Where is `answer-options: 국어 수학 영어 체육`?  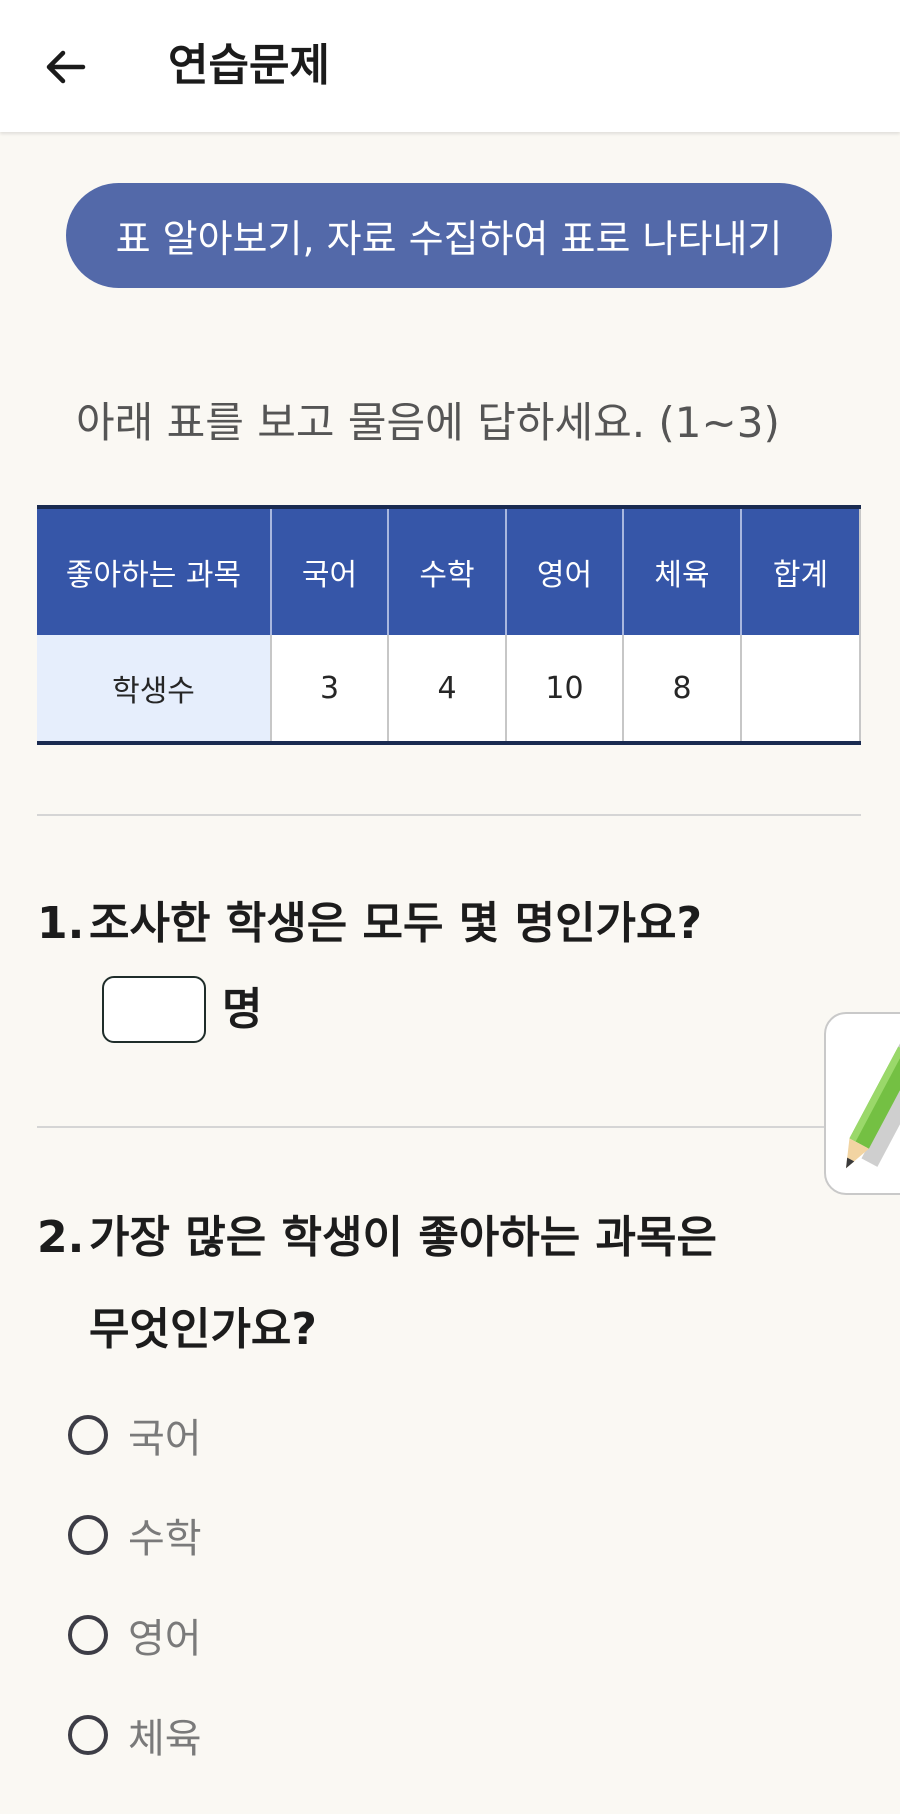
answer-options: 국어 수학 영어 체육 is located at coordinates (135, 1585).